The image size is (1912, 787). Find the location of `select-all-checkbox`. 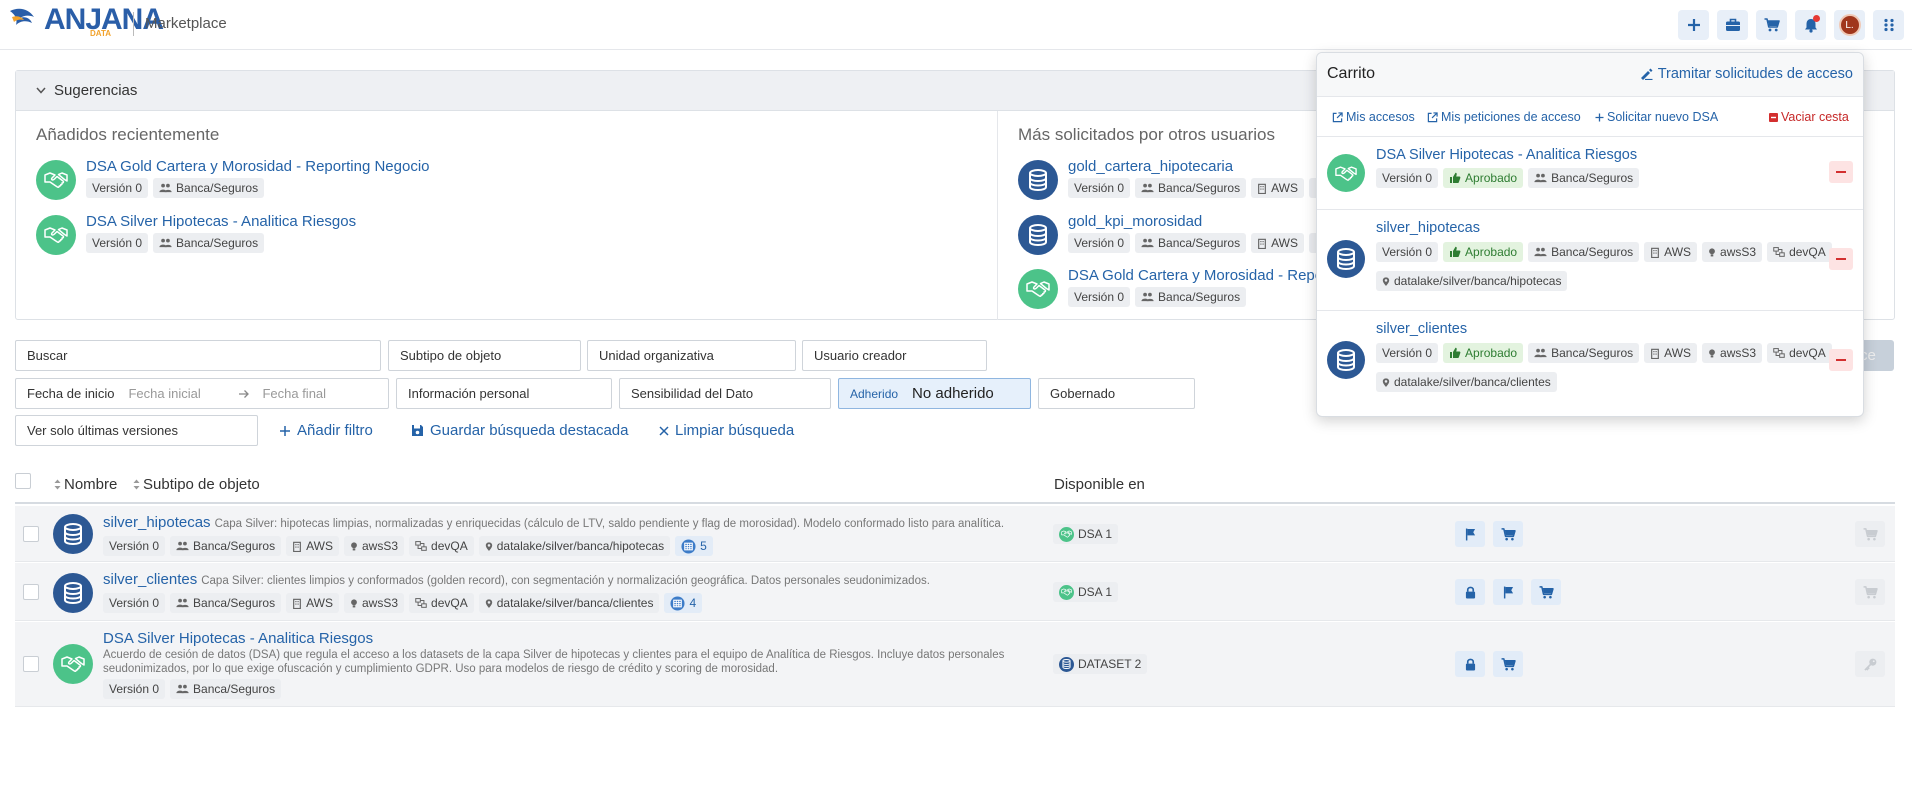

select-all-checkbox is located at coordinates (23, 481).